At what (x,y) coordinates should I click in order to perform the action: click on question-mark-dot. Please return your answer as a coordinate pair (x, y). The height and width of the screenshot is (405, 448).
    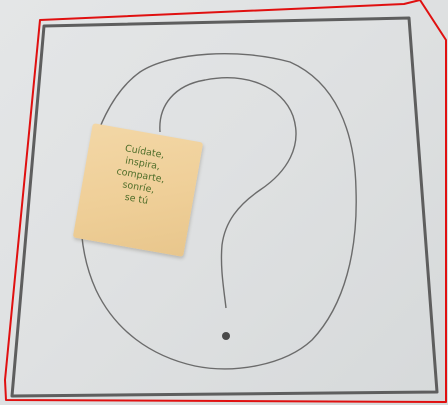
    Looking at the image, I should click on (226, 336).